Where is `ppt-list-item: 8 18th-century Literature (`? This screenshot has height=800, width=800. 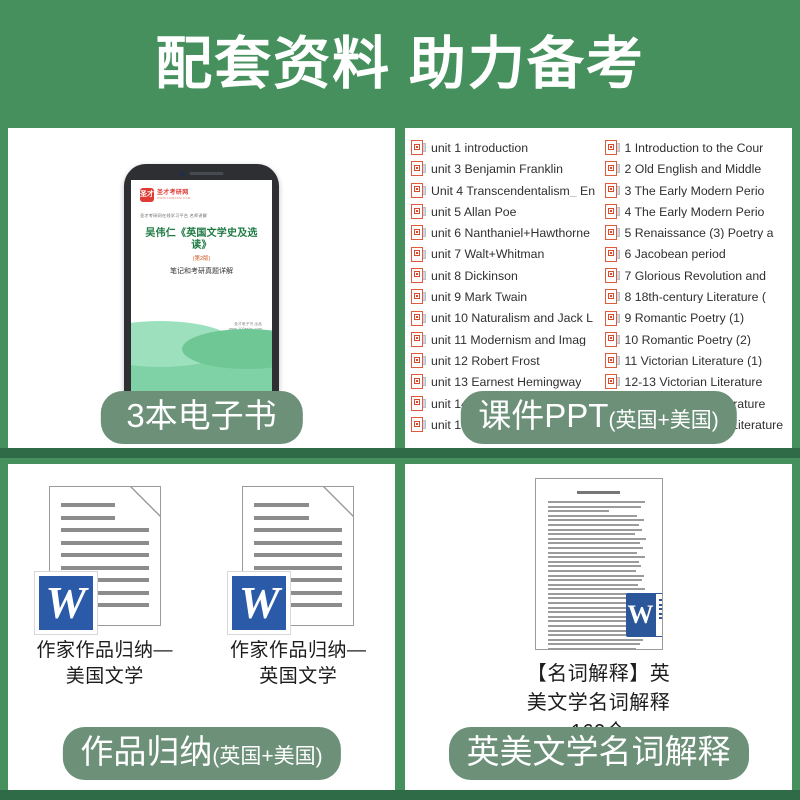
ppt-list-item: 8 18th-century Literature ( is located at coordinates (698, 297).